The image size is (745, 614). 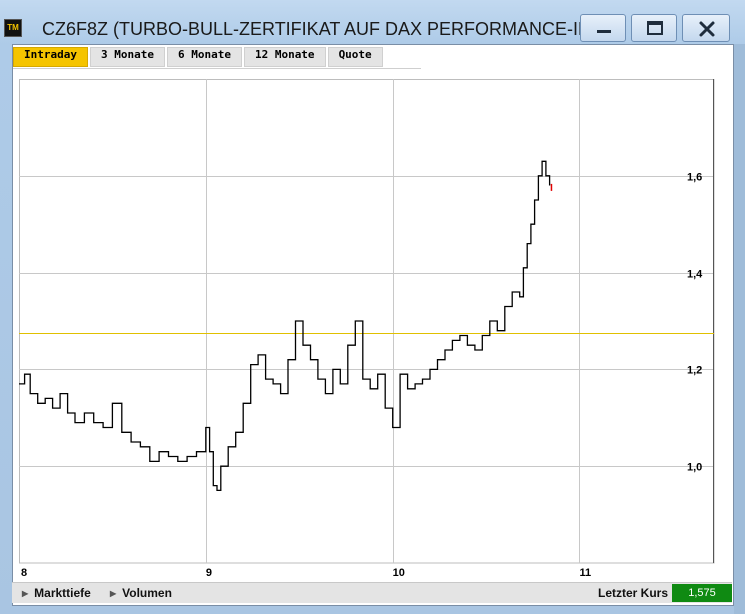 I want to click on last-price-value: 1,575, so click(x=702, y=593).